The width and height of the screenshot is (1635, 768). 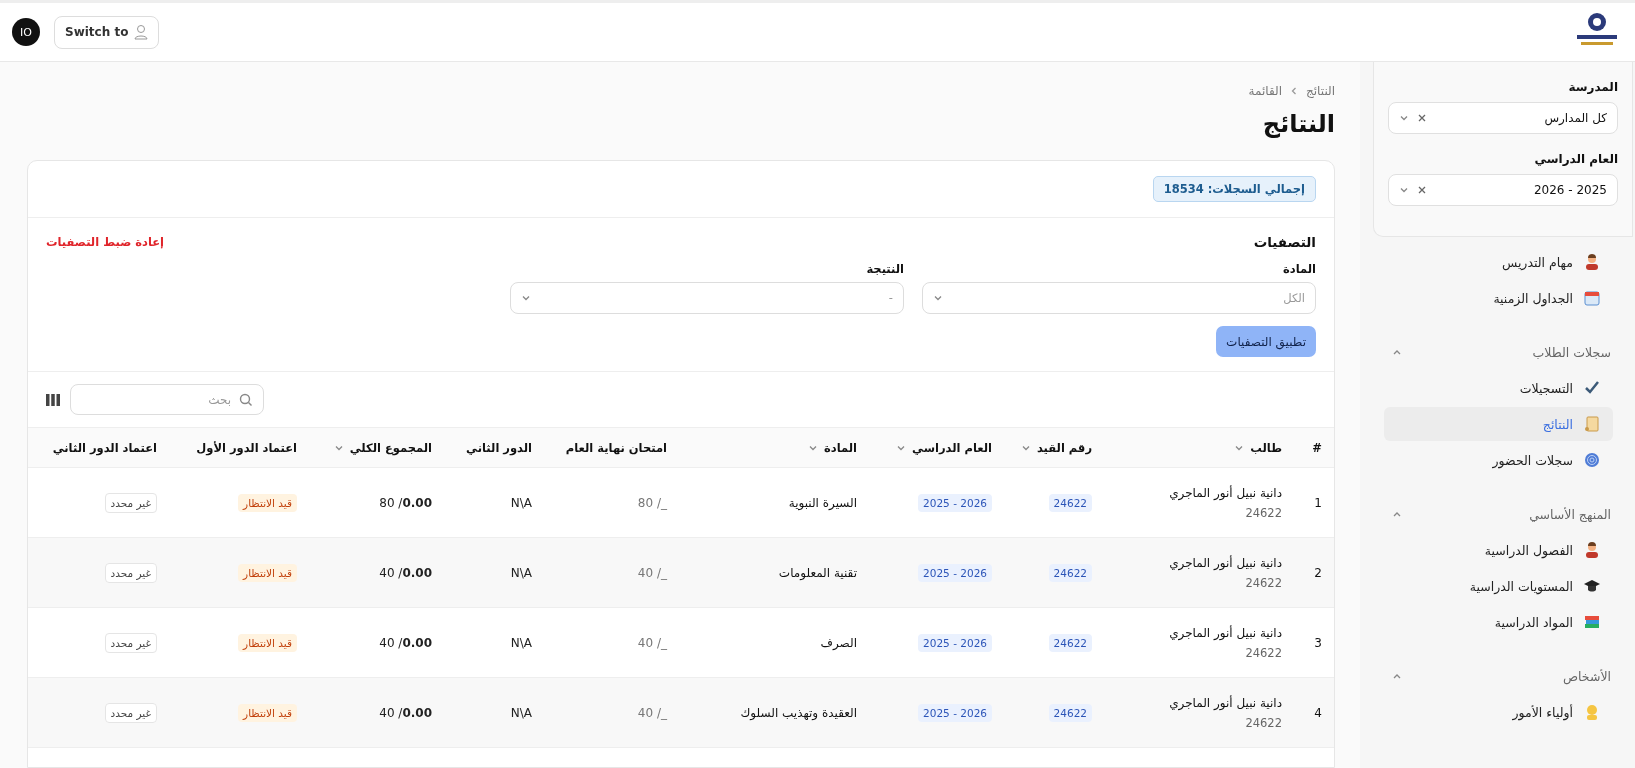 I want to click on row-number: 3, so click(x=1318, y=642).